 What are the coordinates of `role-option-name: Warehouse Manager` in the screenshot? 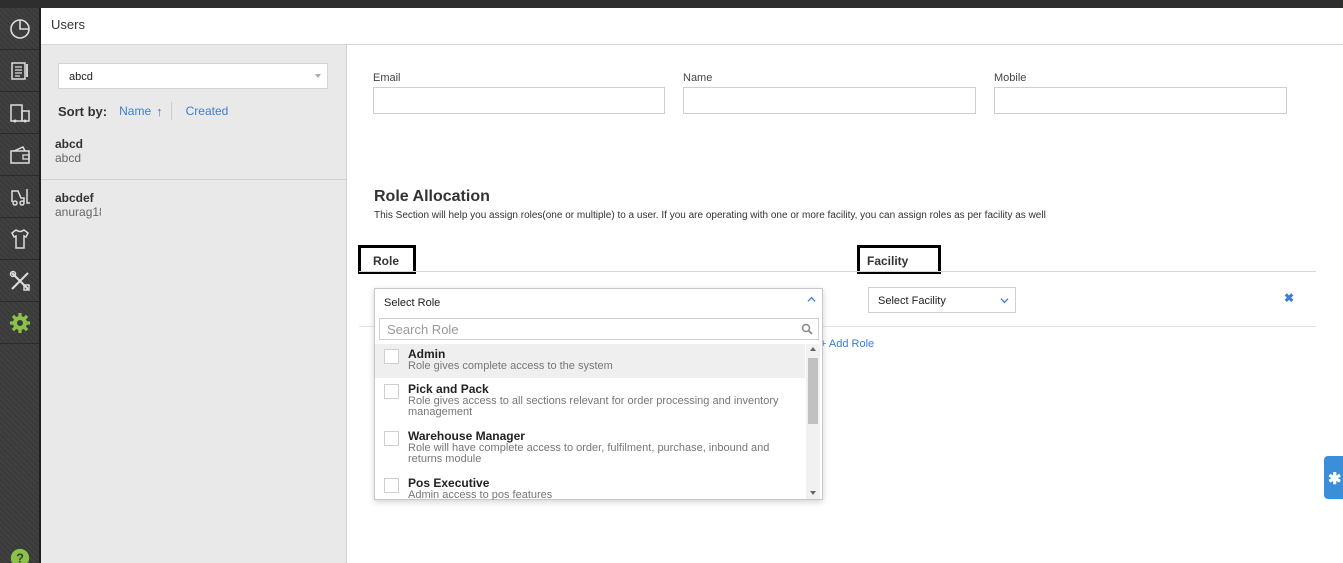 It's located at (466, 436).